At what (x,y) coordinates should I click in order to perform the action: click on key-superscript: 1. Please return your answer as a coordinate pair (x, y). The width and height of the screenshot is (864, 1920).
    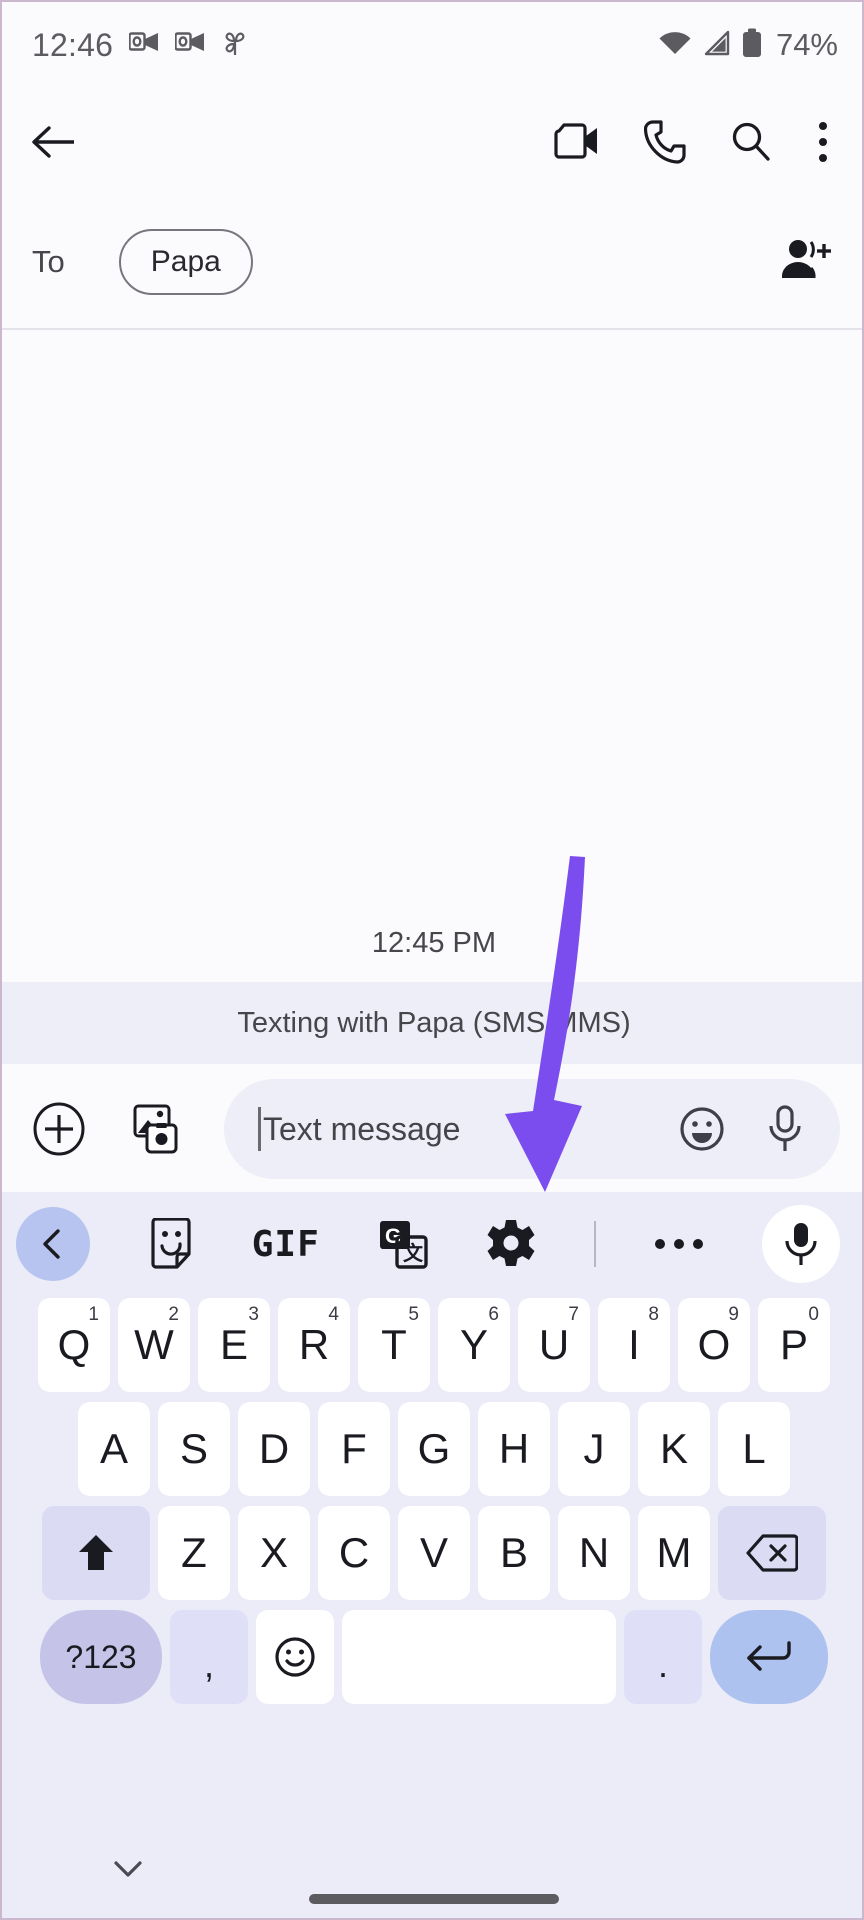
    Looking at the image, I should click on (93, 1314).